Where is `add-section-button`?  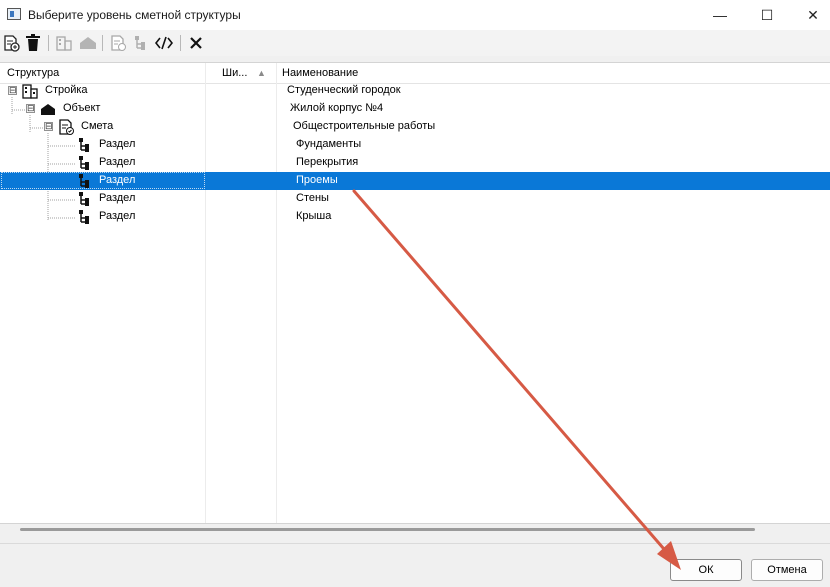
add-section-button is located at coordinates (140, 43).